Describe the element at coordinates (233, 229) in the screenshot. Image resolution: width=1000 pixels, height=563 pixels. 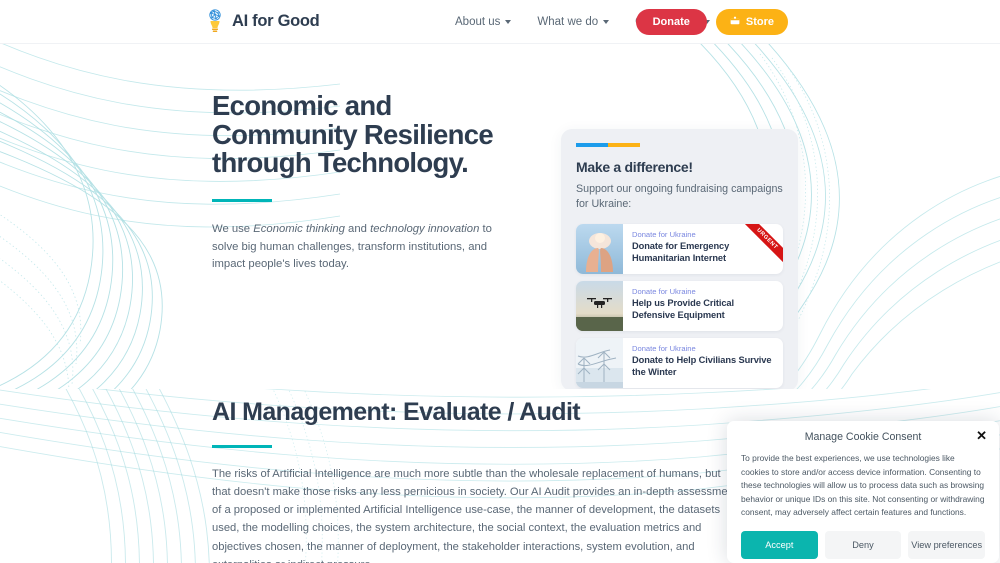
I see `hero-paragraph-part: We use` at that location.